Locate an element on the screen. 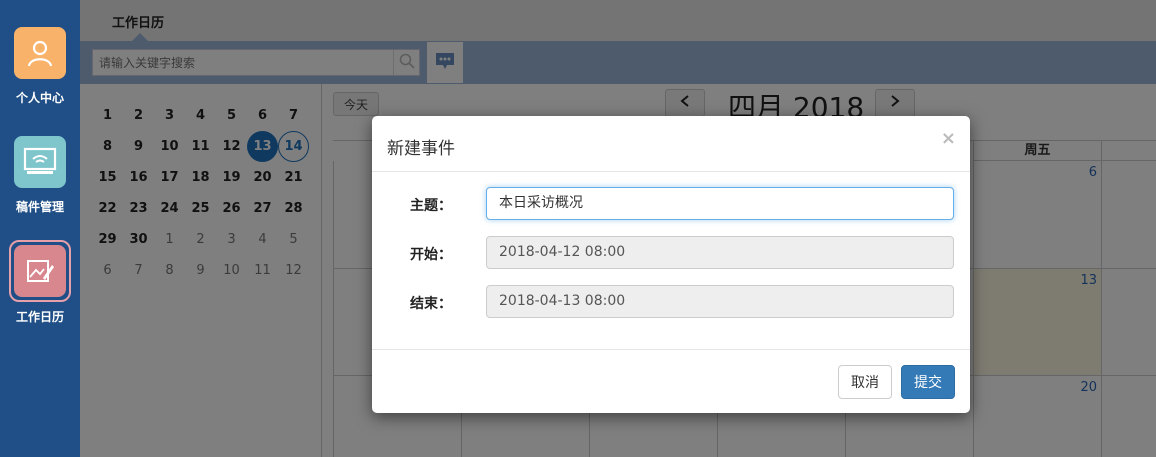  subject-row: 主题： 本日采访概况 is located at coordinates (671, 204).